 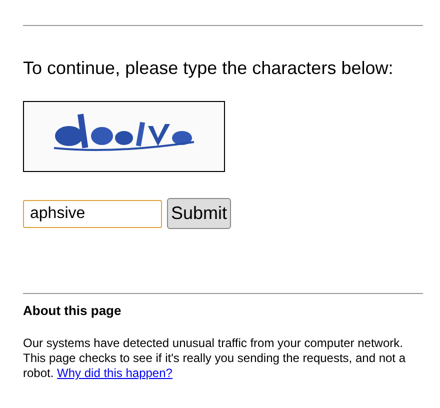 What do you see at coordinates (92, 214) in the screenshot?
I see `captcha-input: aphsive` at bounding box center [92, 214].